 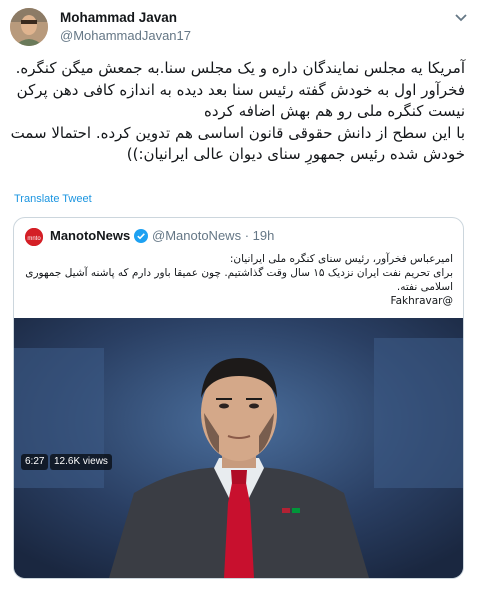 I want to click on author-handle: @MohammadJavan17, so click(x=125, y=35).